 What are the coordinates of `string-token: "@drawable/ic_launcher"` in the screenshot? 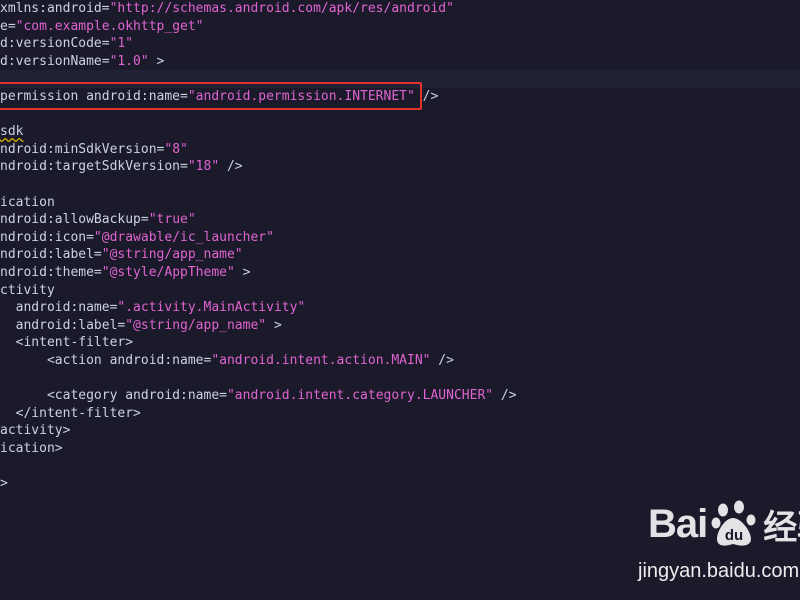 It's located at (183, 237).